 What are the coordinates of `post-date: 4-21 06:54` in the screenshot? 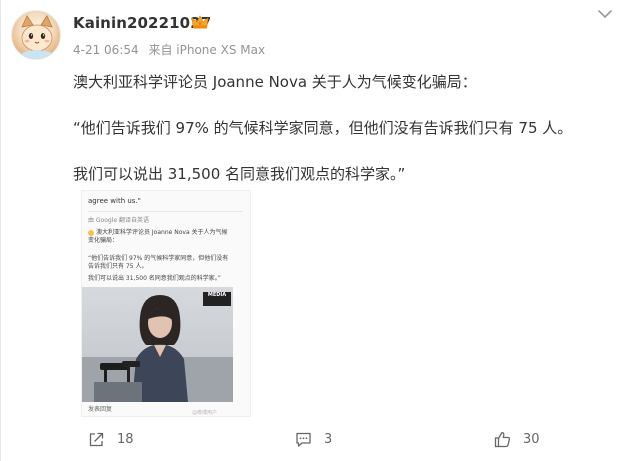 It's located at (106, 50).